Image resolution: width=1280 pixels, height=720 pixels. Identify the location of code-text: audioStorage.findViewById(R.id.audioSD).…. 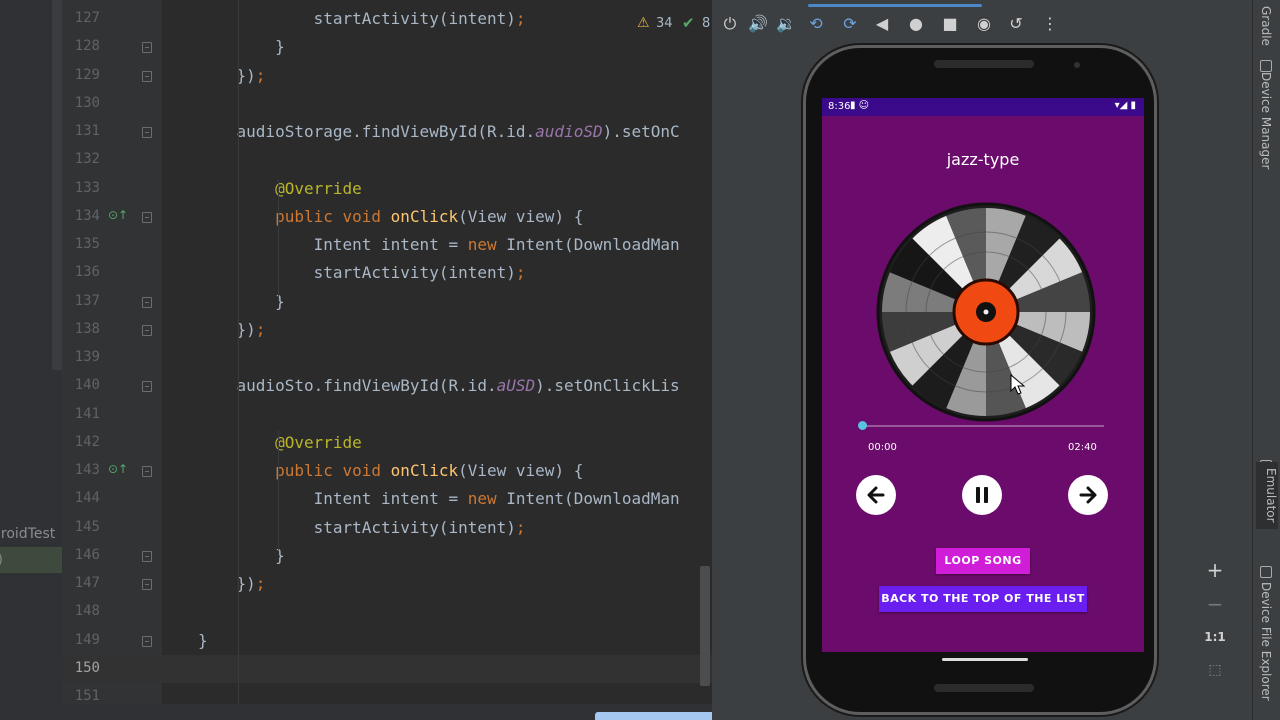
(439, 131).